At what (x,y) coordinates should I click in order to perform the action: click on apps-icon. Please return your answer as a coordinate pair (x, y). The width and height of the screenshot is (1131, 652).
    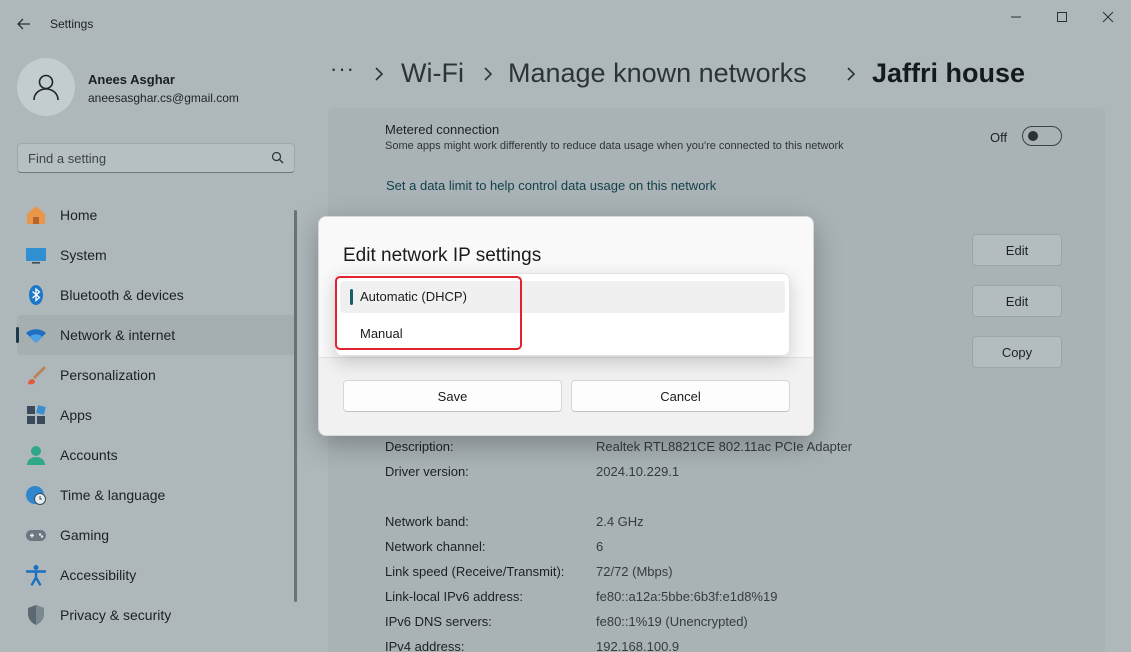
    Looking at the image, I should click on (36, 415).